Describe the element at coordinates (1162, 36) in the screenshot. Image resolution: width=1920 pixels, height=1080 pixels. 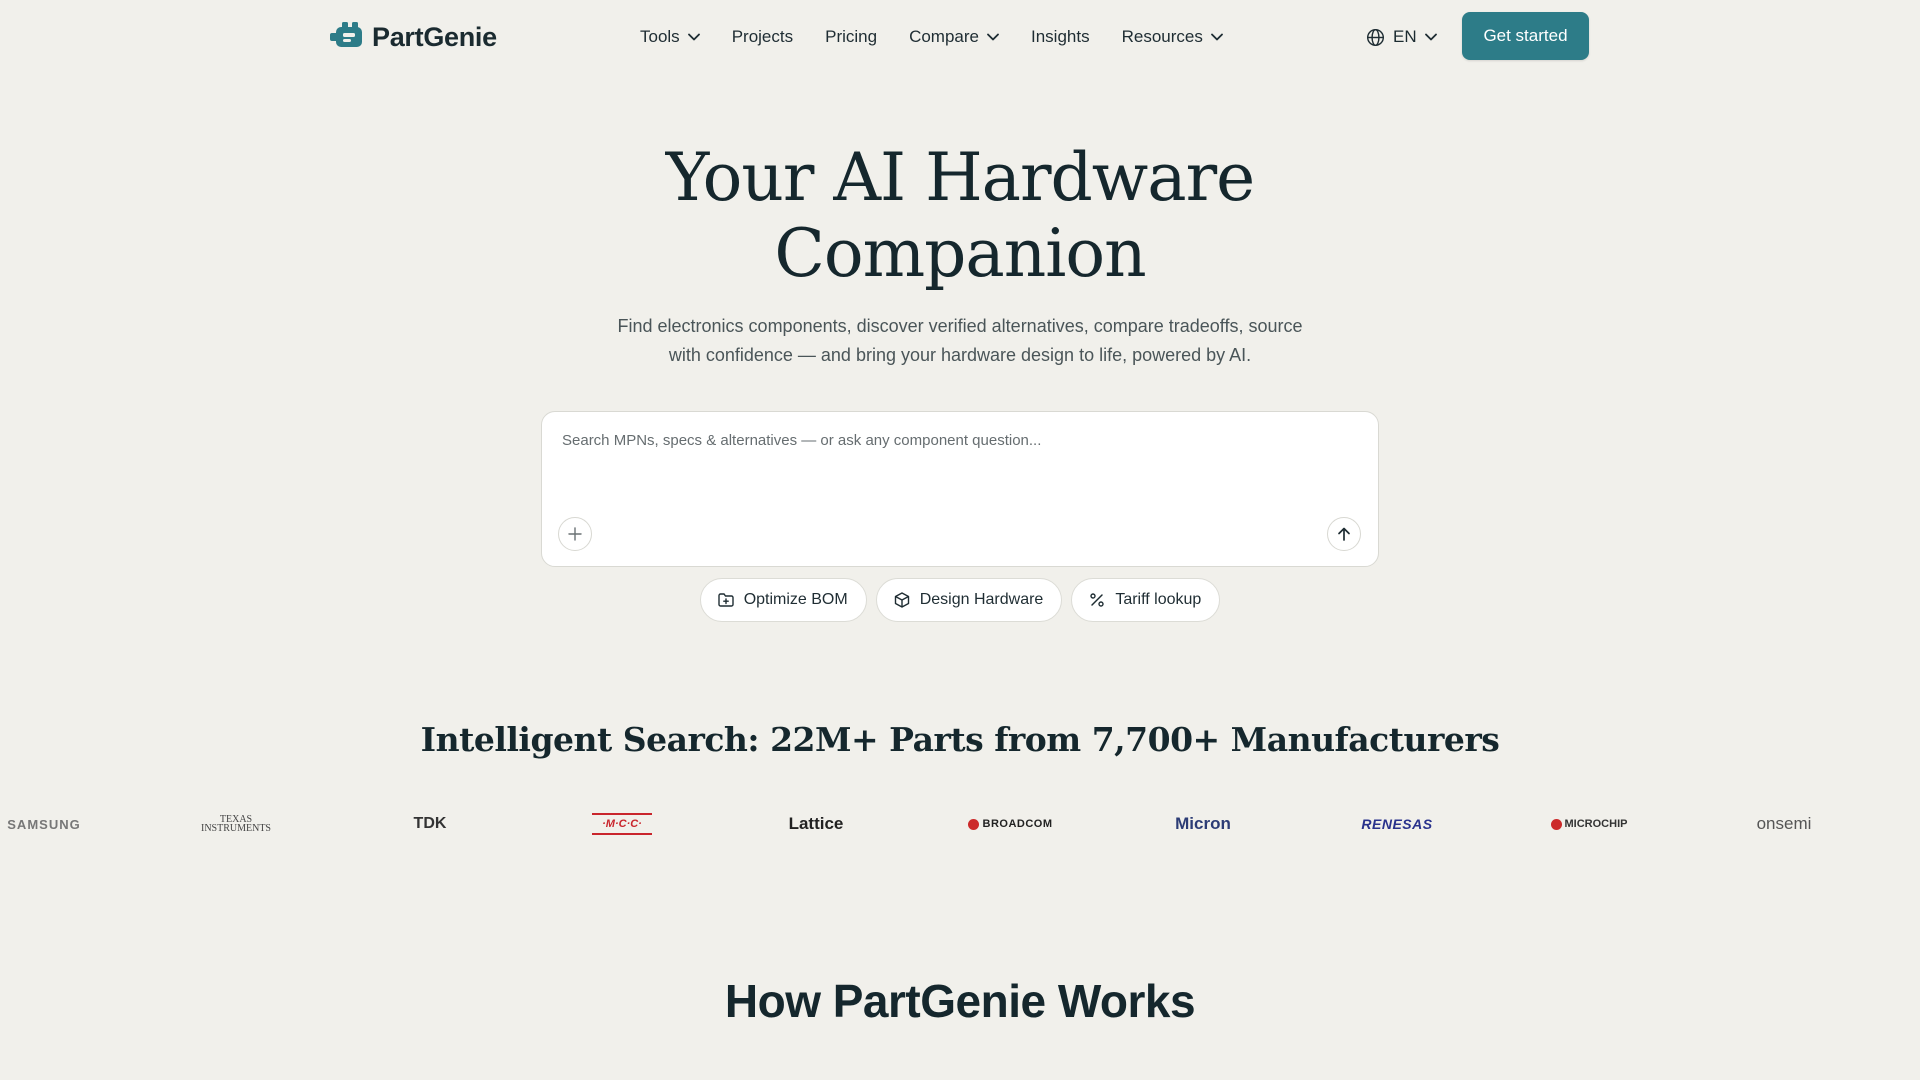
I see `nav-resources-label: Resources` at that location.